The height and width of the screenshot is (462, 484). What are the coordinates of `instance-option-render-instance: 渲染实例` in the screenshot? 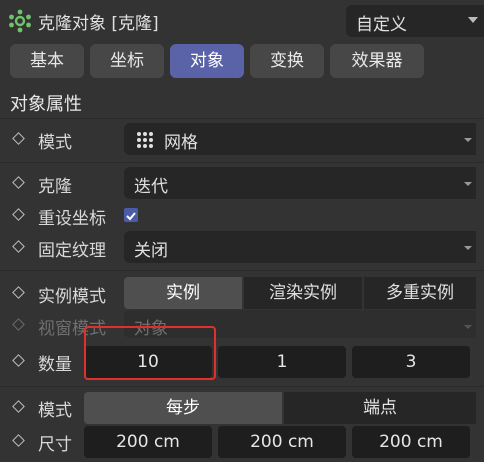 It's located at (303, 293).